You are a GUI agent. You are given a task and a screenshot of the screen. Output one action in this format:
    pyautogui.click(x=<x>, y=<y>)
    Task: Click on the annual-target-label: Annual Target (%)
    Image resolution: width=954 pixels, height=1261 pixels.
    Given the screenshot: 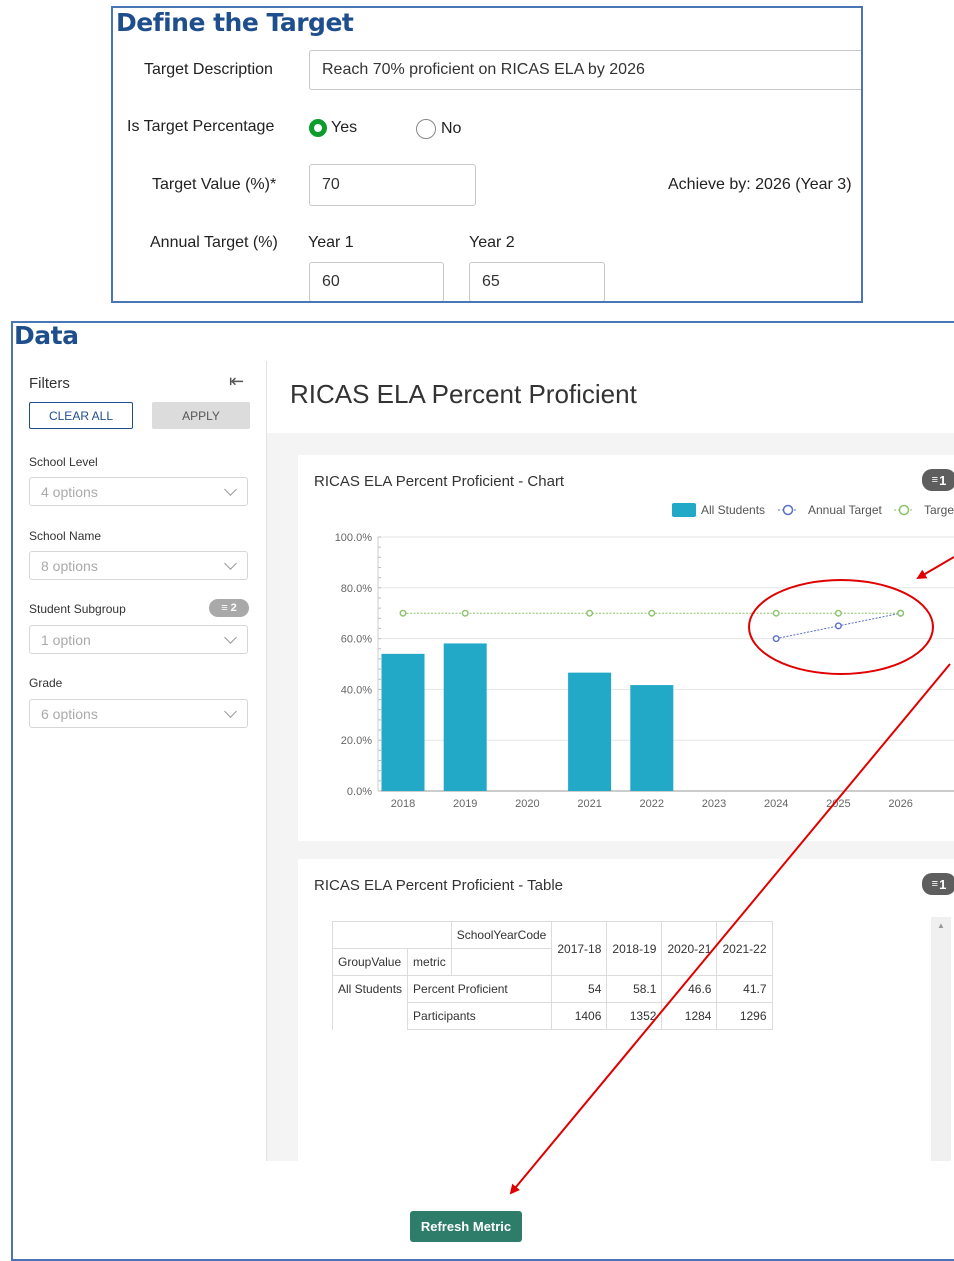 What is the action you would take?
    pyautogui.click(x=214, y=242)
    